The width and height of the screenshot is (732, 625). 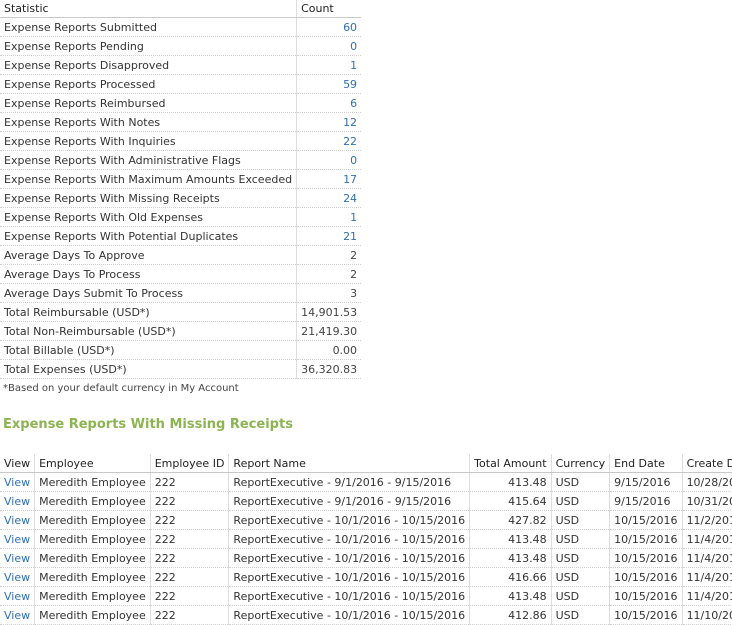 I want to click on statistic-label: Average Days Submit To Process, so click(x=148, y=293).